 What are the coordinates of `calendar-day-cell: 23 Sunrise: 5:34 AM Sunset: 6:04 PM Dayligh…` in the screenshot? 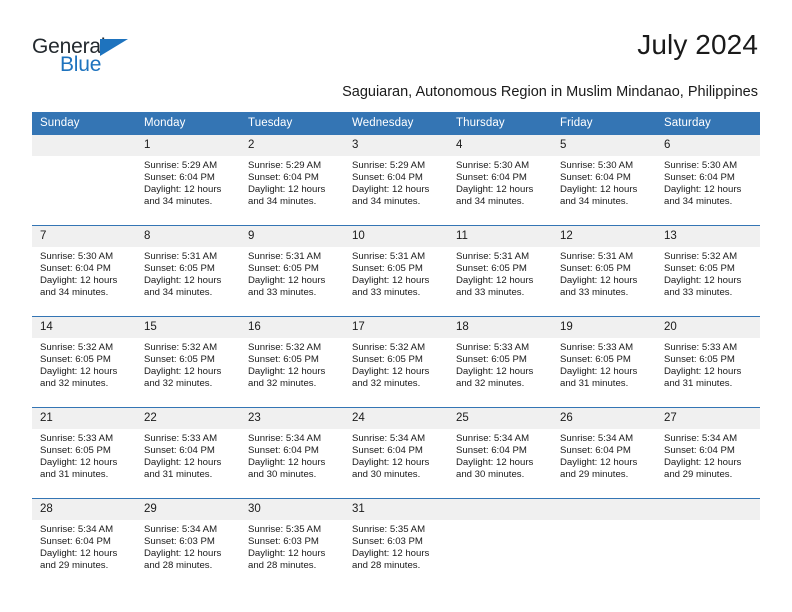 It's located at (292, 453).